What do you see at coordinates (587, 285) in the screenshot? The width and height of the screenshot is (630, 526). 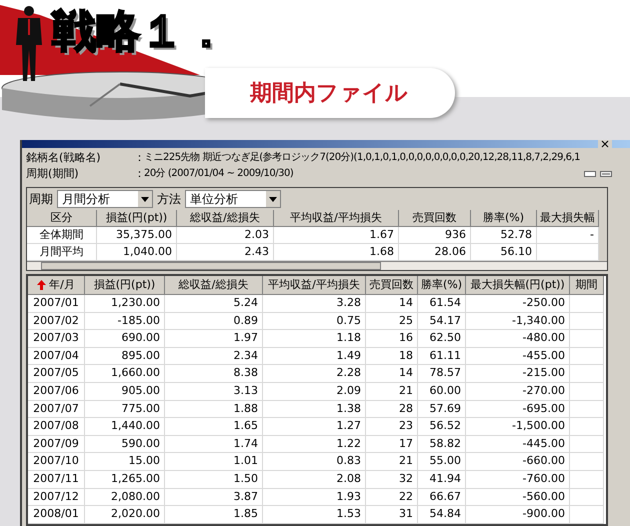 I see `column-header: 期間` at bounding box center [587, 285].